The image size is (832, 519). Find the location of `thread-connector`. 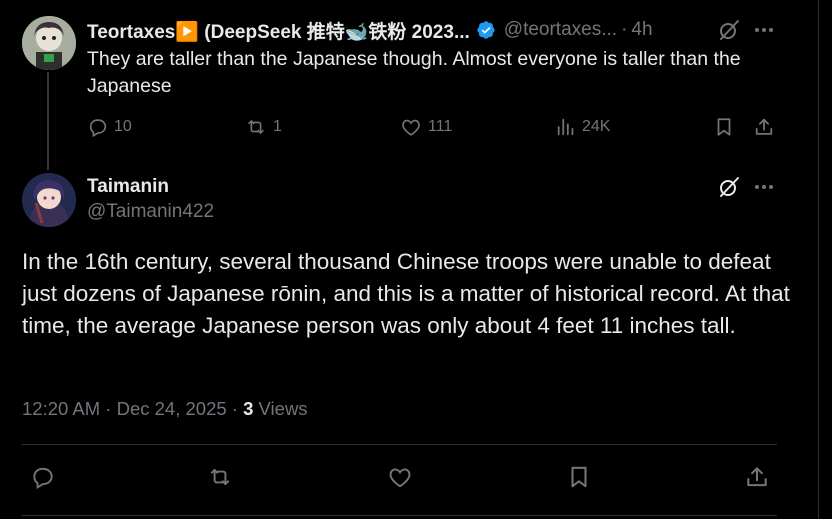

thread-connector is located at coordinates (48, 121).